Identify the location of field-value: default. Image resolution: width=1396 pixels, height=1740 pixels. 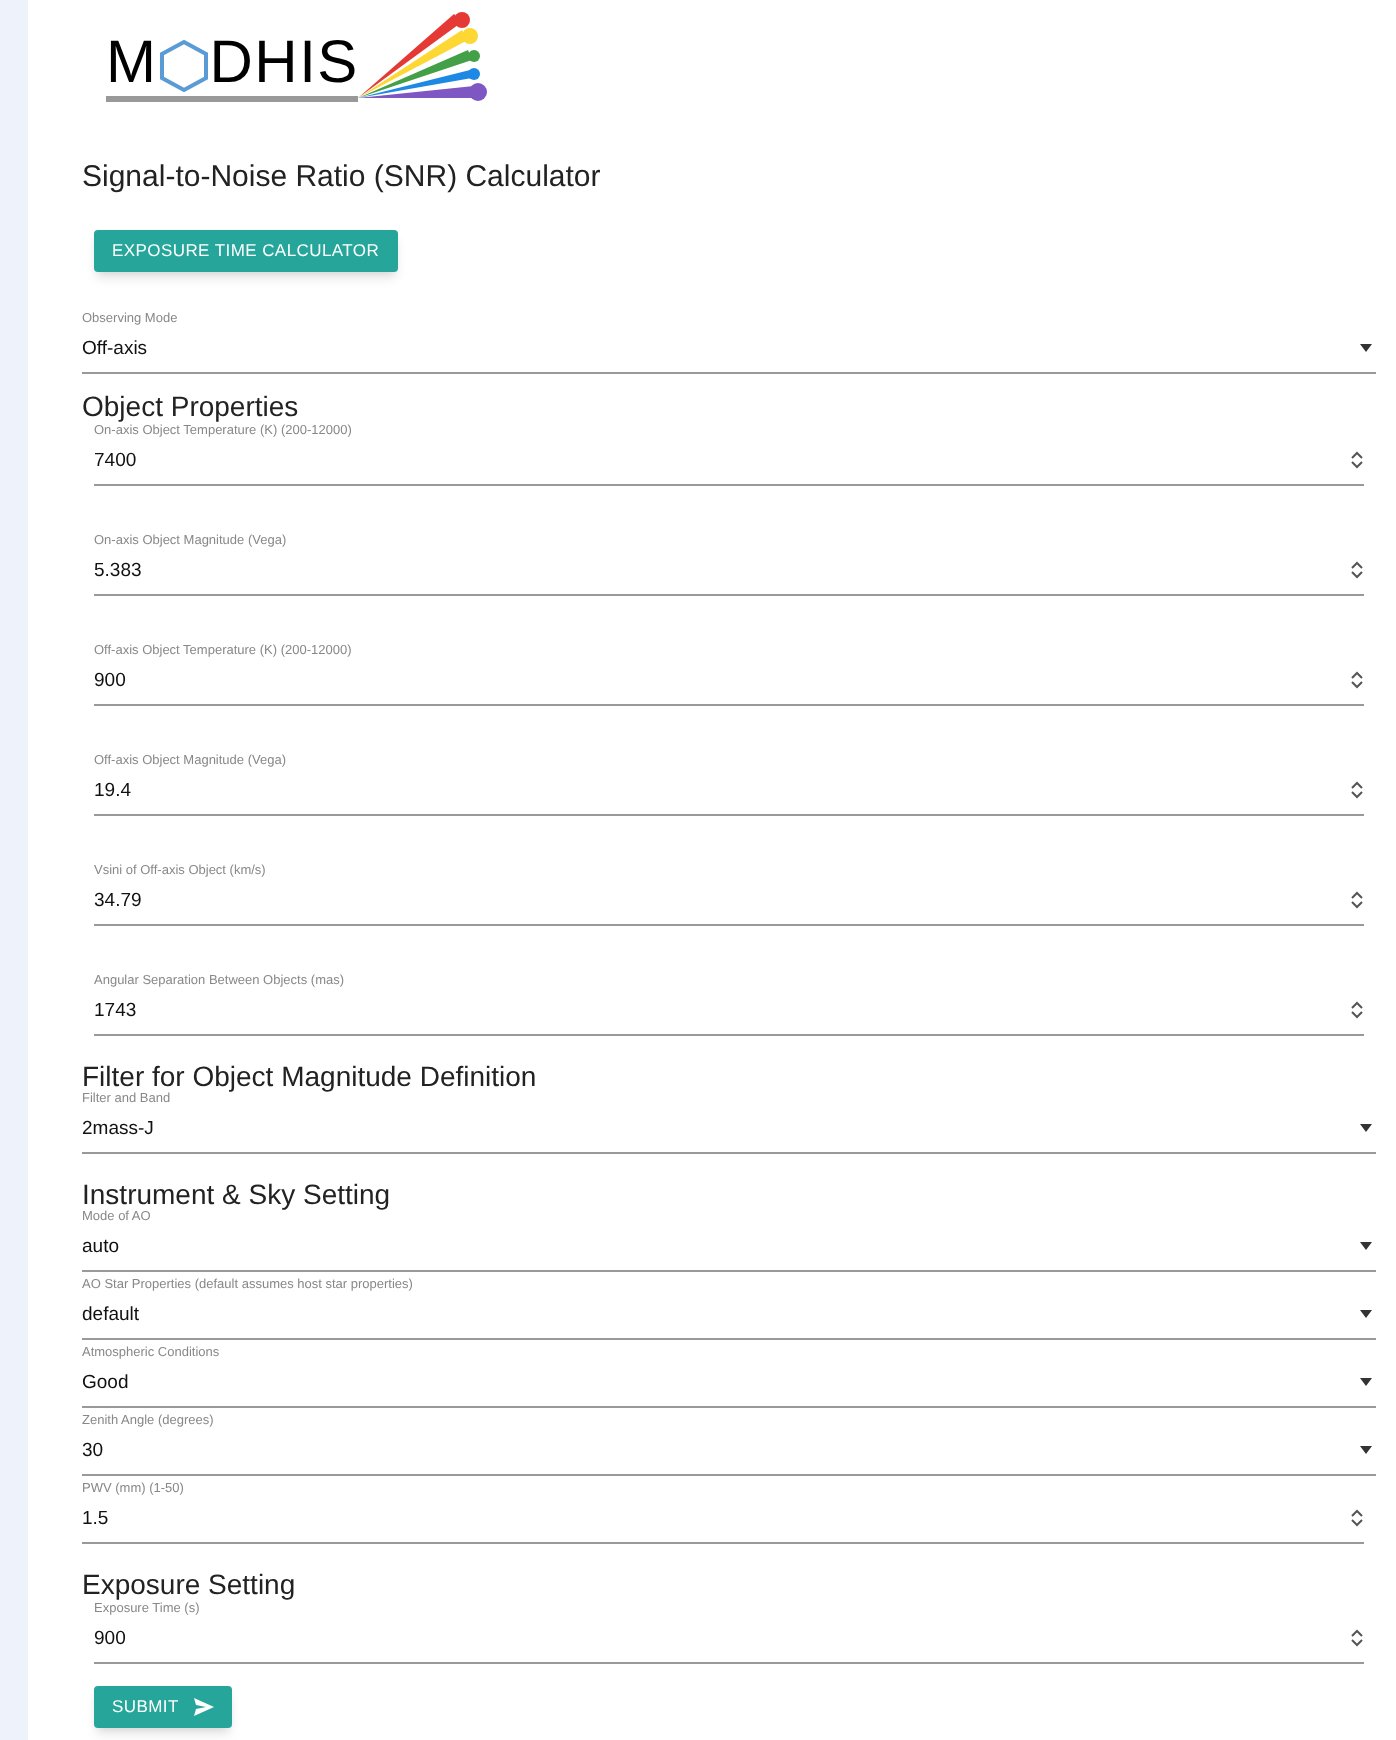
(111, 1314).